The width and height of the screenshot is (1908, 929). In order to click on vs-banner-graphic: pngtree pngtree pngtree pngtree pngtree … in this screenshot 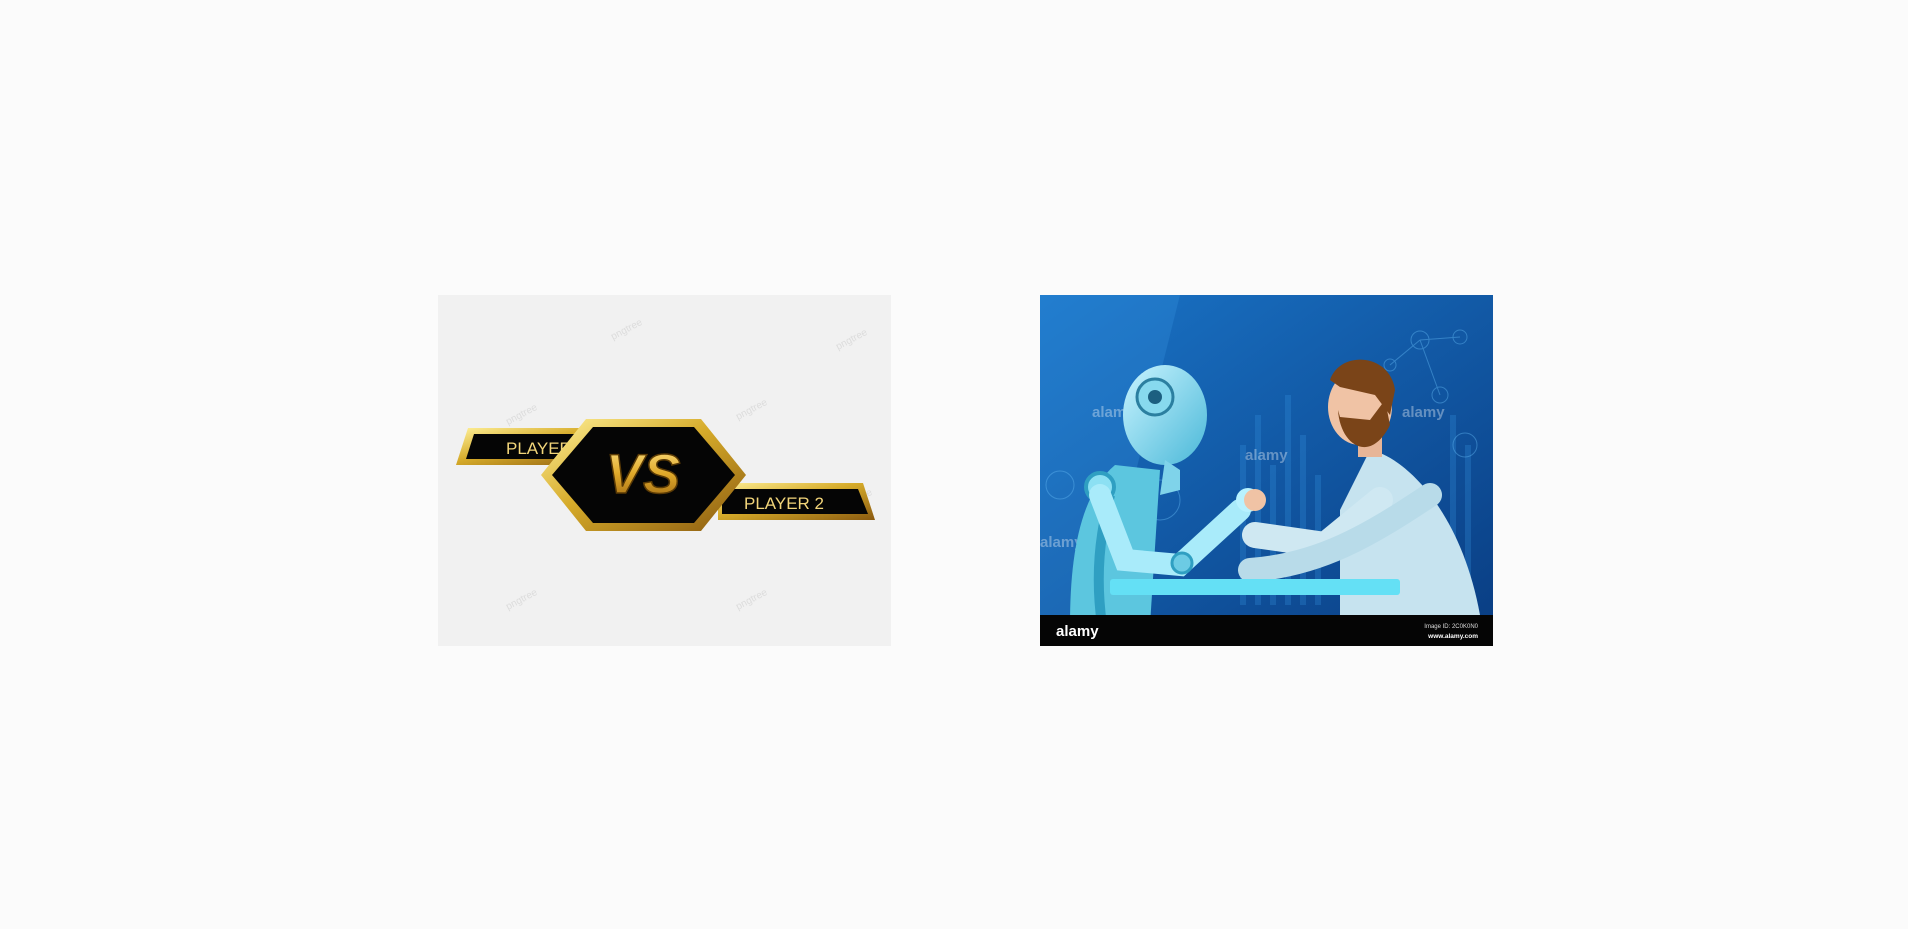, I will do `click(665, 465)`.